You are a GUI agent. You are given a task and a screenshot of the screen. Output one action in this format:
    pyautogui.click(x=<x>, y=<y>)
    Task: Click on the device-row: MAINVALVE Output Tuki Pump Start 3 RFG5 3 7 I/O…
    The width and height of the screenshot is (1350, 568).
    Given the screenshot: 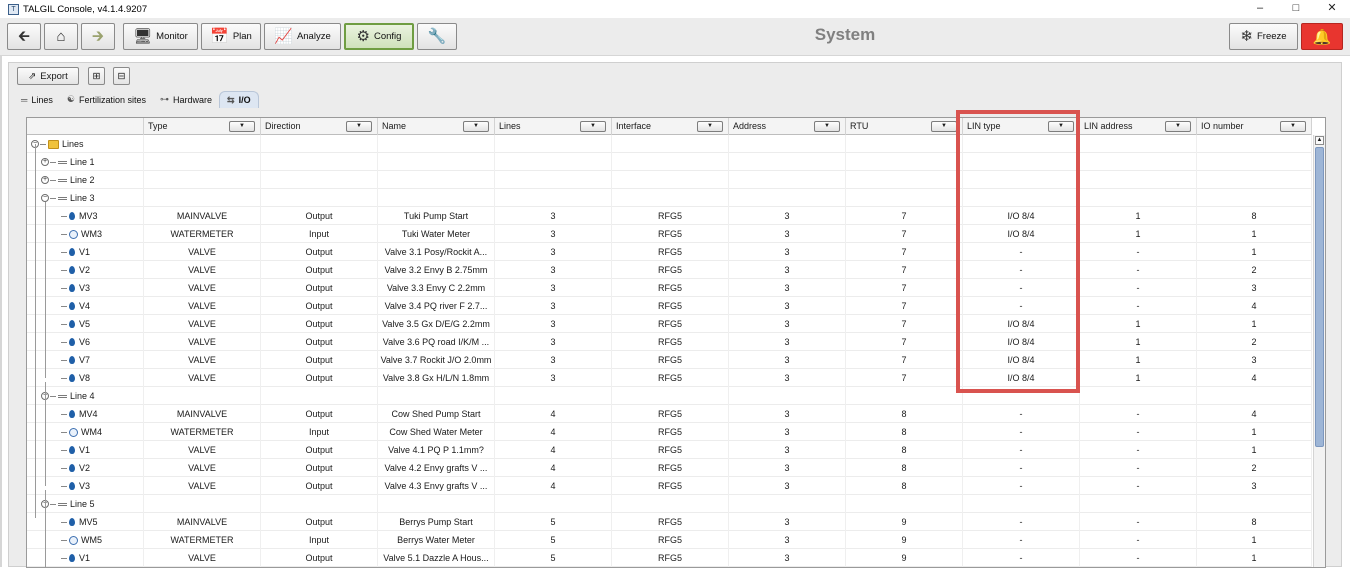 What is the action you would take?
    pyautogui.click(x=669, y=216)
    